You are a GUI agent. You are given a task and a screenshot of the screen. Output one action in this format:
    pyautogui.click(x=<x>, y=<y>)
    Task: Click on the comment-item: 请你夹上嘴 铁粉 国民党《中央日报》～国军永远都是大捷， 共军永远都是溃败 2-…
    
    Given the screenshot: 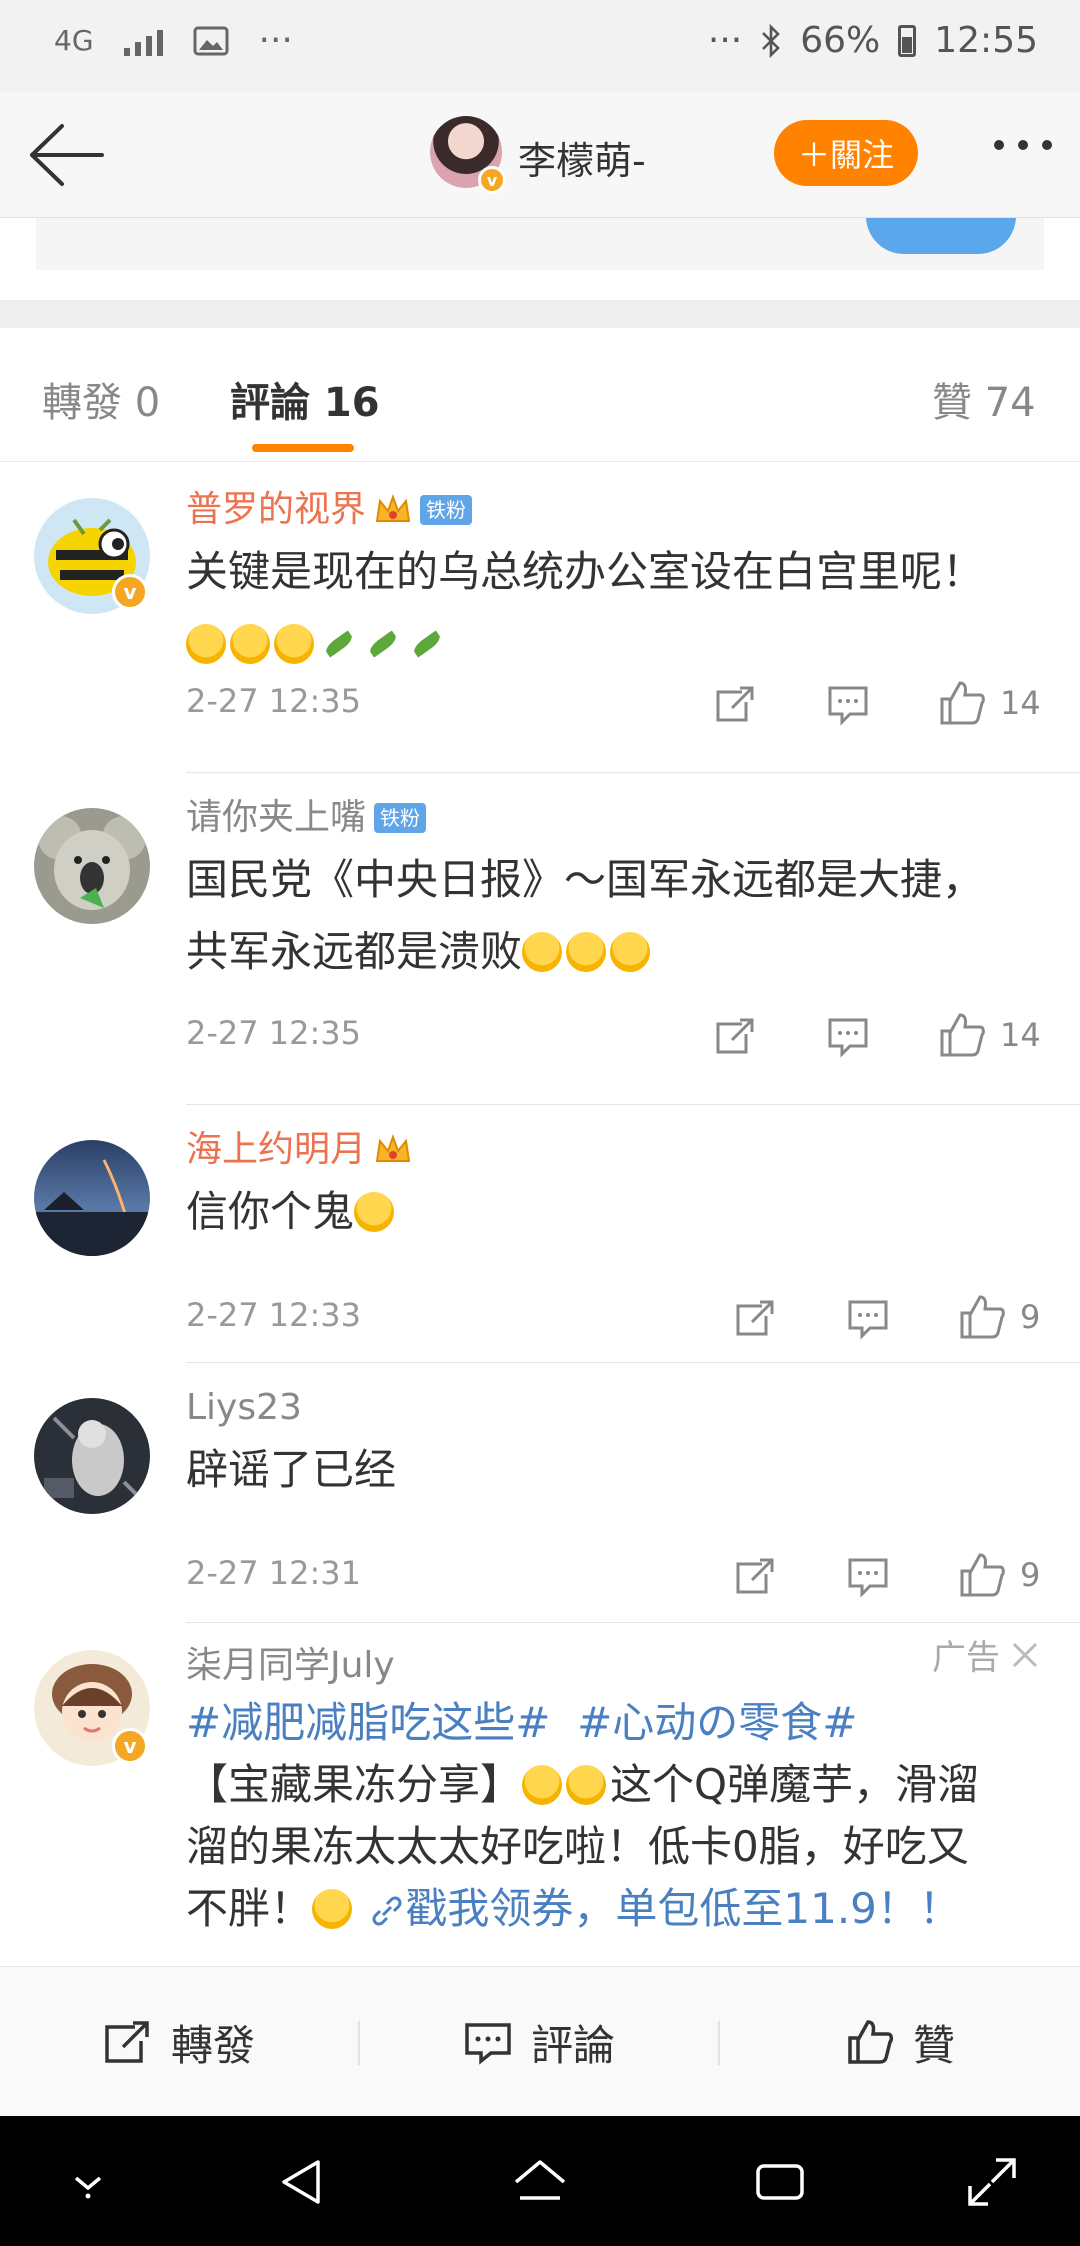 What is the action you would take?
    pyautogui.click(x=540, y=939)
    